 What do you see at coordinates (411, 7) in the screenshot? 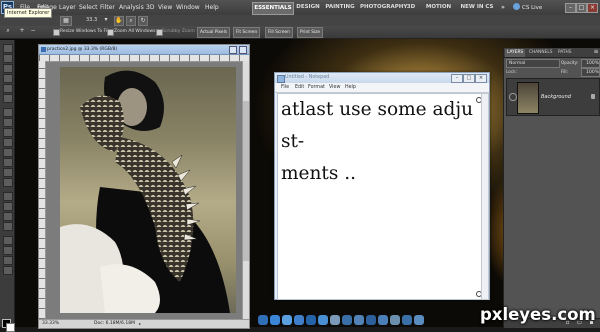
I see `workspace-3d: 3D` at bounding box center [411, 7].